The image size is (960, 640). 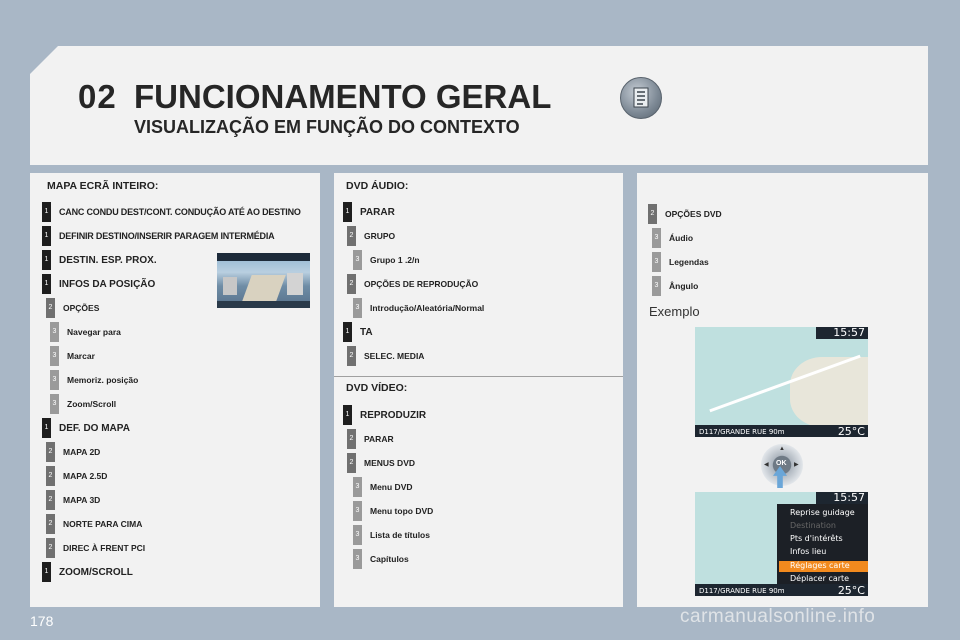 What do you see at coordinates (384, 415) in the screenshot?
I see `list-item: 1 REPRODUZIR` at bounding box center [384, 415].